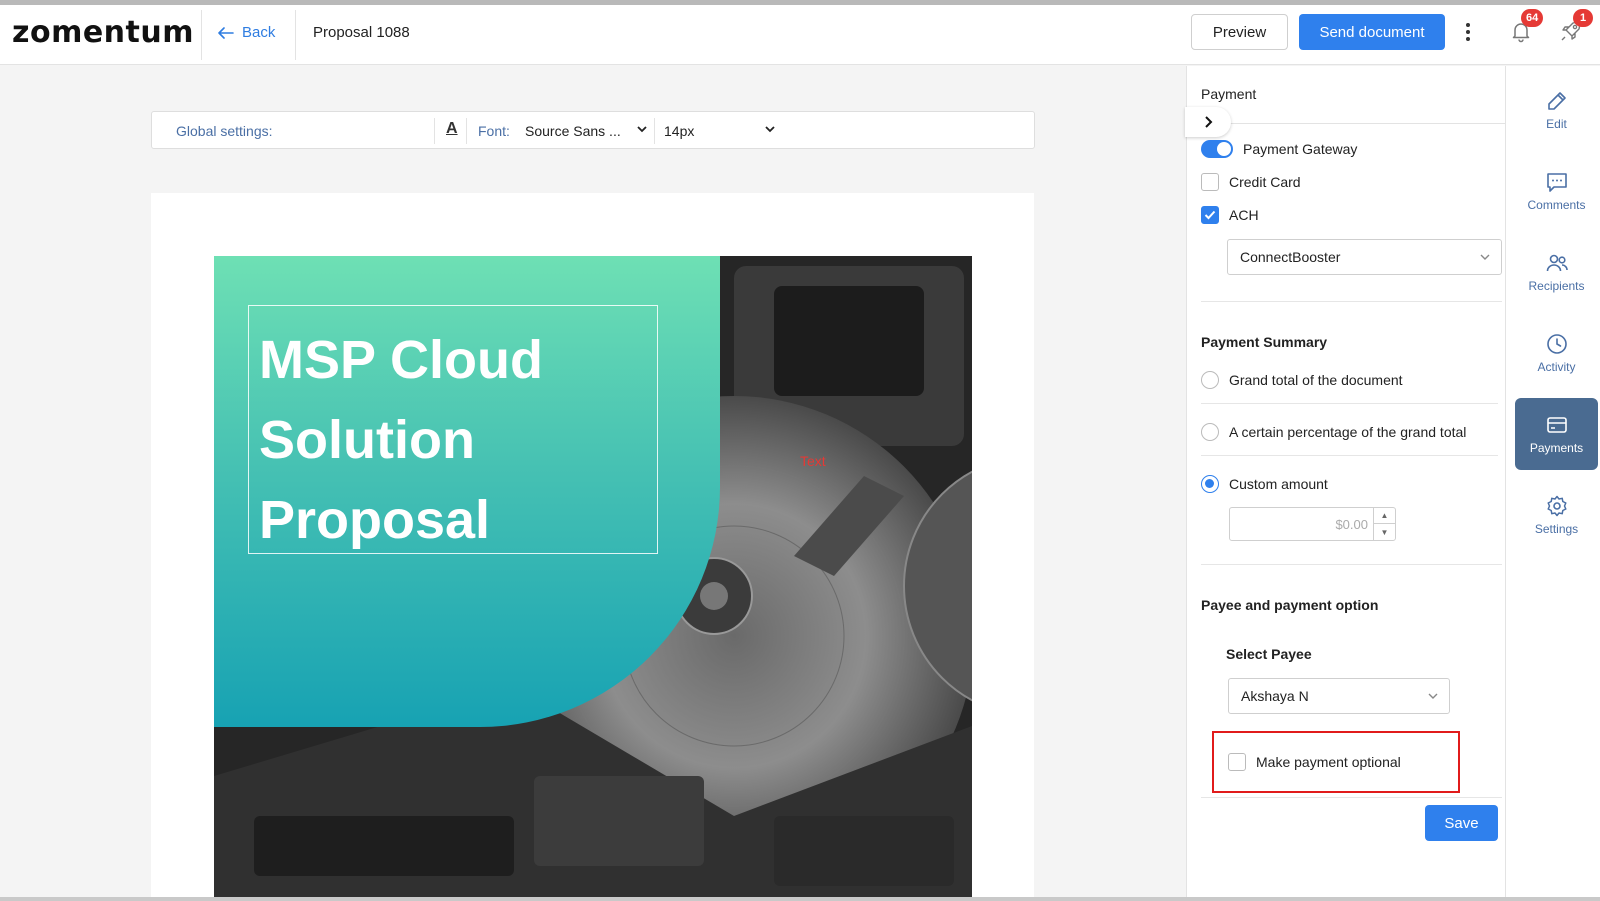 This screenshot has width=1600, height=901. I want to click on rail-item-settings: Settings, so click(1556, 515).